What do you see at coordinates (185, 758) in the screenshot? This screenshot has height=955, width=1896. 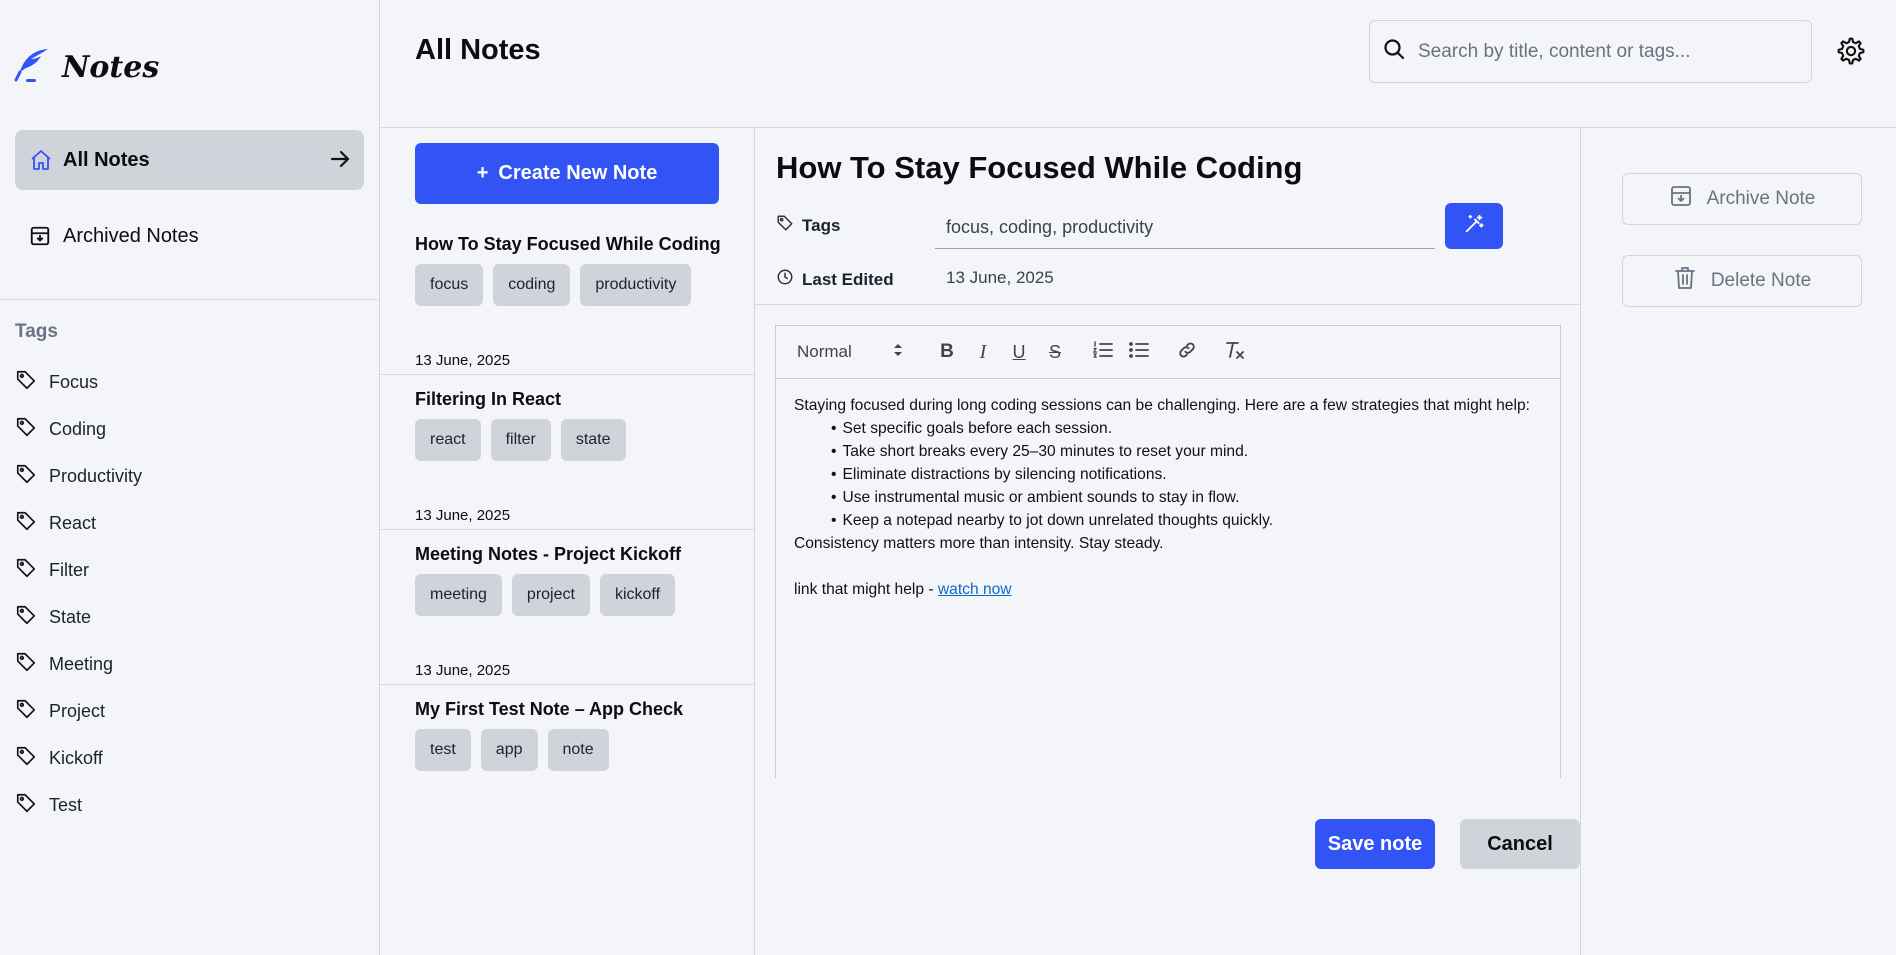 I see `sidebar-tag-kickoff: Kickoff` at bounding box center [185, 758].